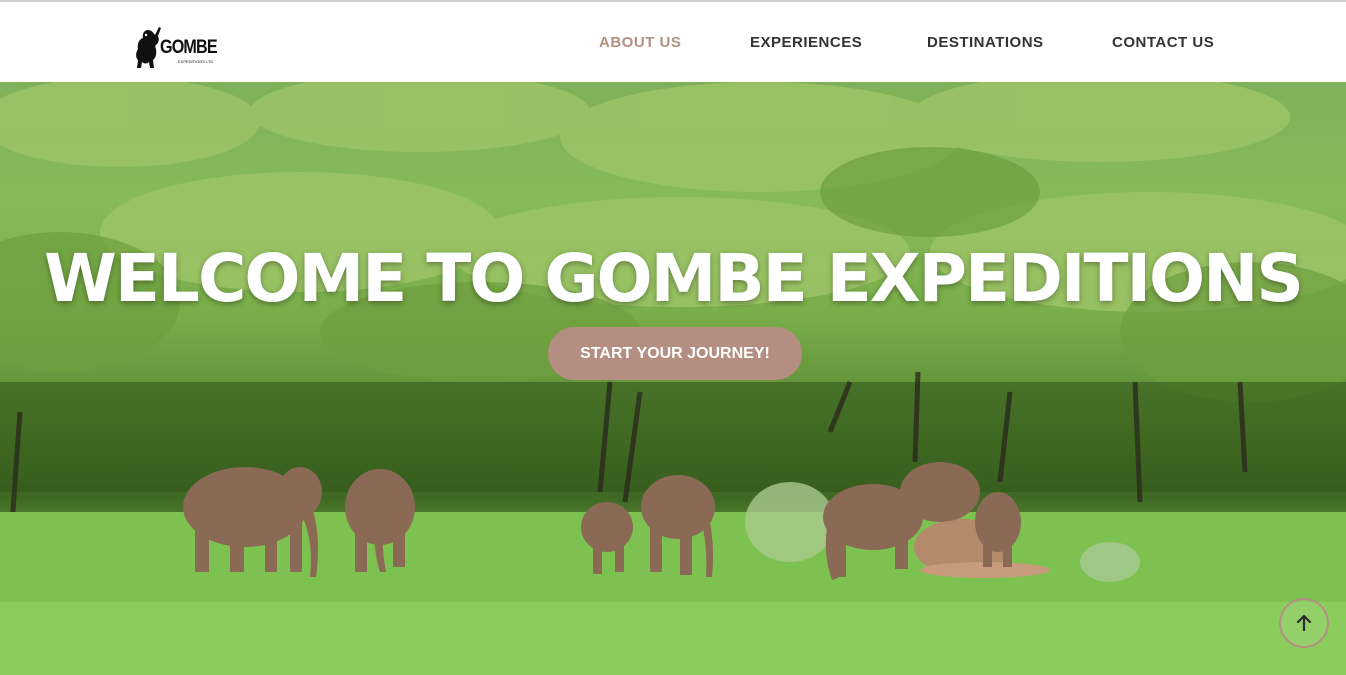 This screenshot has width=1346, height=675. I want to click on nav-item-contact-us: CONTACT US, so click(1163, 42).